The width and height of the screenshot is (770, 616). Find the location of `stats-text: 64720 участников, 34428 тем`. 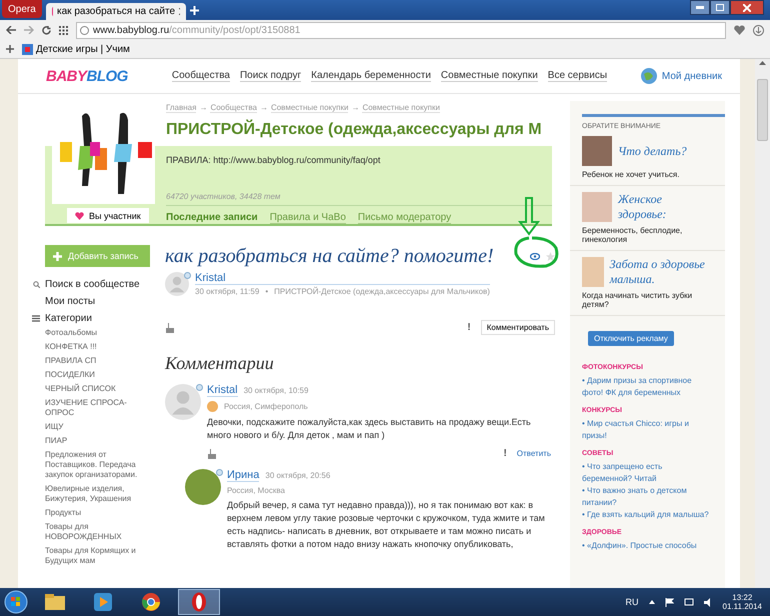

stats-text: 64720 участников, 34428 тем is located at coordinates (359, 199).